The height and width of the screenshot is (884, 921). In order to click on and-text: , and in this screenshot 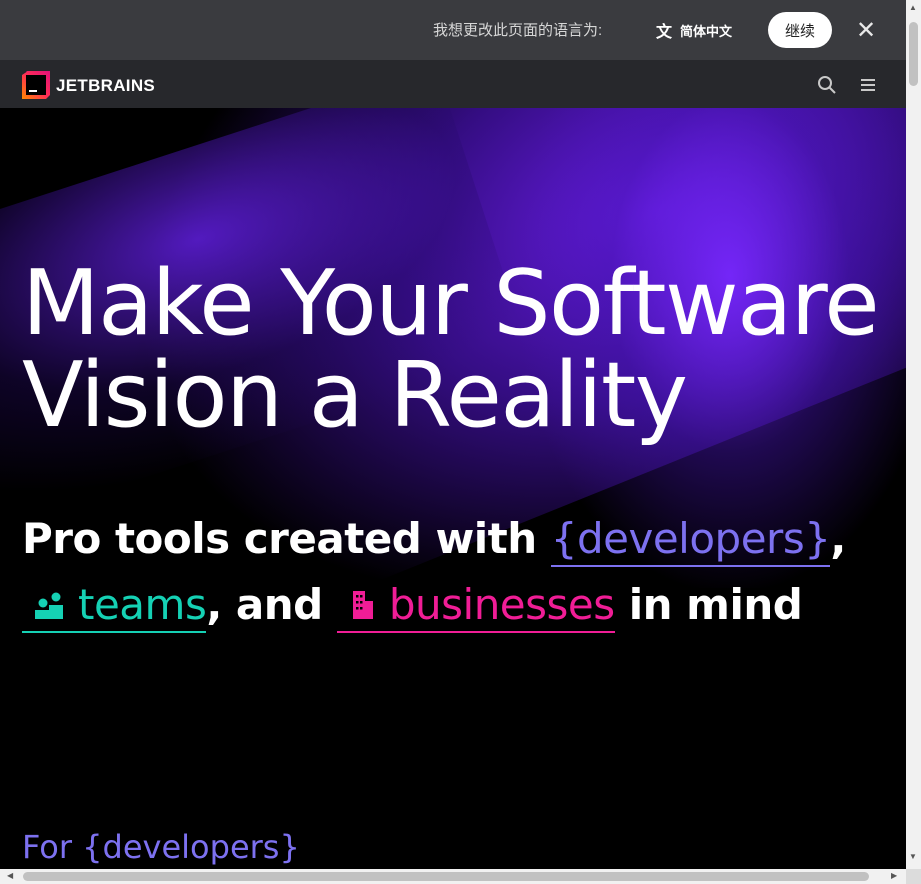, I will do `click(271, 604)`.